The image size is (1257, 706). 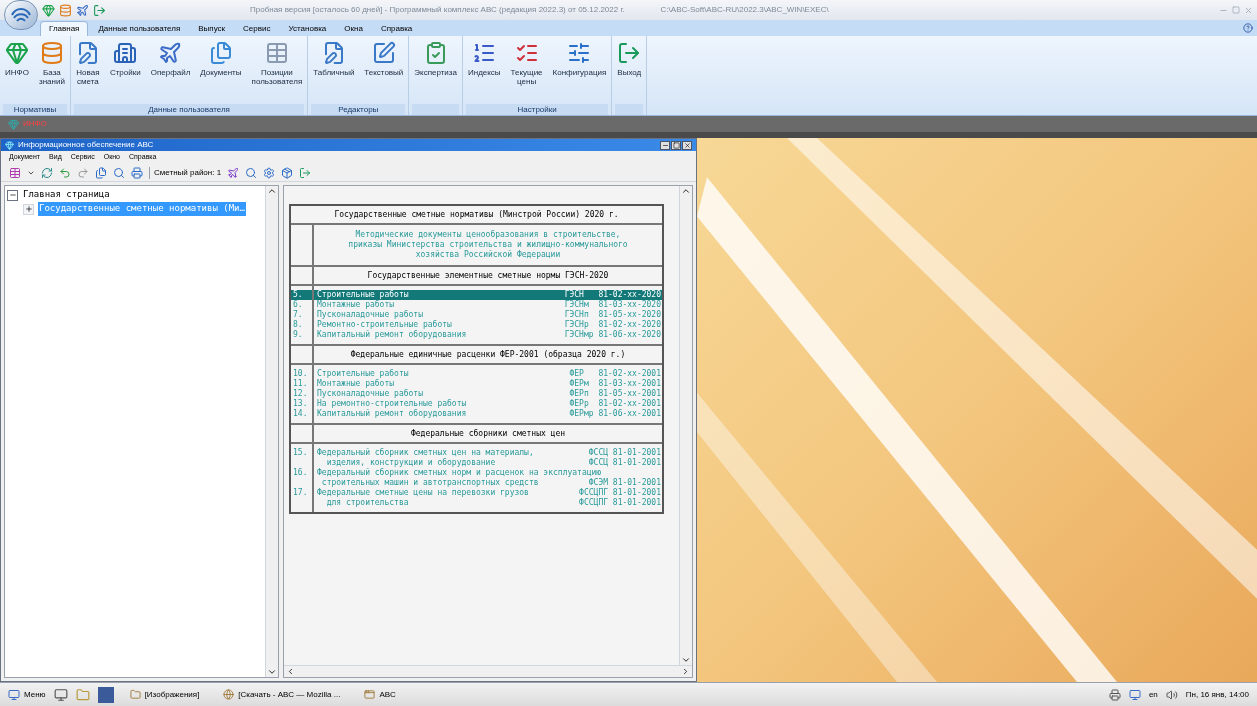 What do you see at coordinates (615, 404) in the screenshot?
I see `catalog-code: ФЕРр 81-02-xx-2001` at bounding box center [615, 404].